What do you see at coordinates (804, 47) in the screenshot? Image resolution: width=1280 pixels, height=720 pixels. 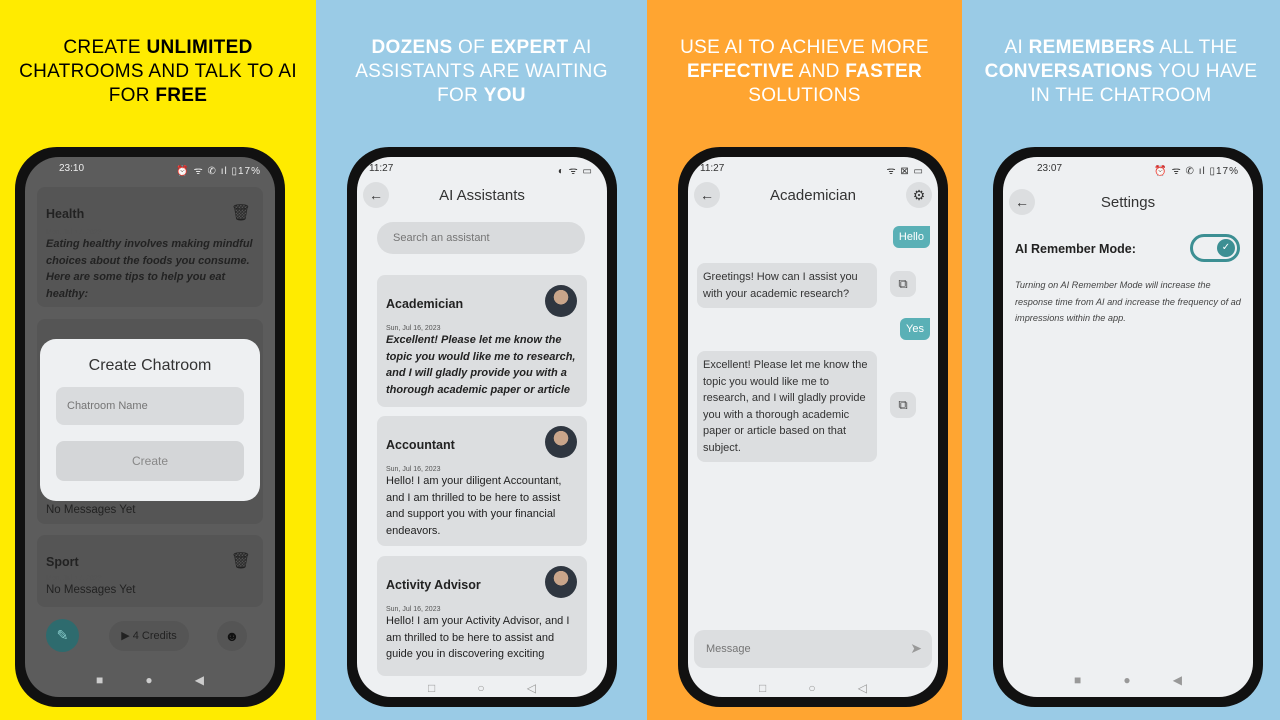 I see `headline-text: USE AI TO ACHIEVE MORE` at bounding box center [804, 47].